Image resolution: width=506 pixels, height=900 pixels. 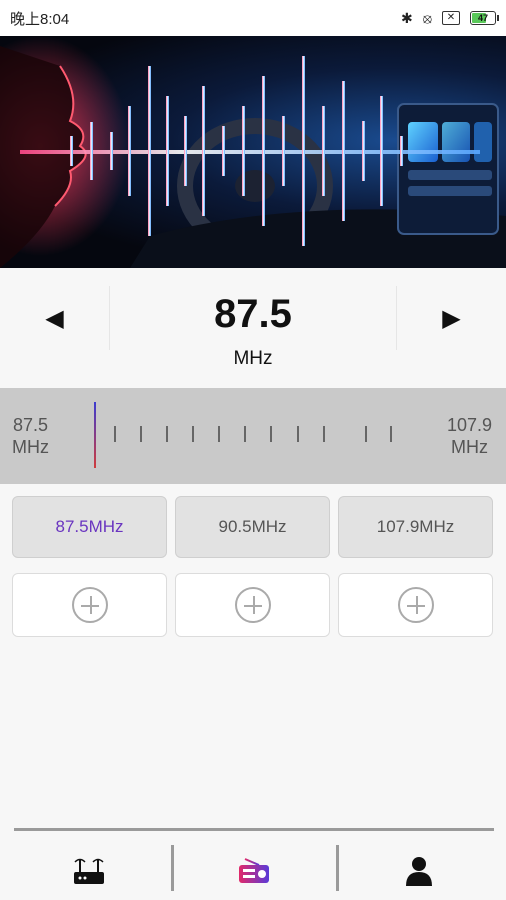 What do you see at coordinates (469, 447) in the screenshot?
I see `tuner-max-unit: MHz` at bounding box center [469, 447].